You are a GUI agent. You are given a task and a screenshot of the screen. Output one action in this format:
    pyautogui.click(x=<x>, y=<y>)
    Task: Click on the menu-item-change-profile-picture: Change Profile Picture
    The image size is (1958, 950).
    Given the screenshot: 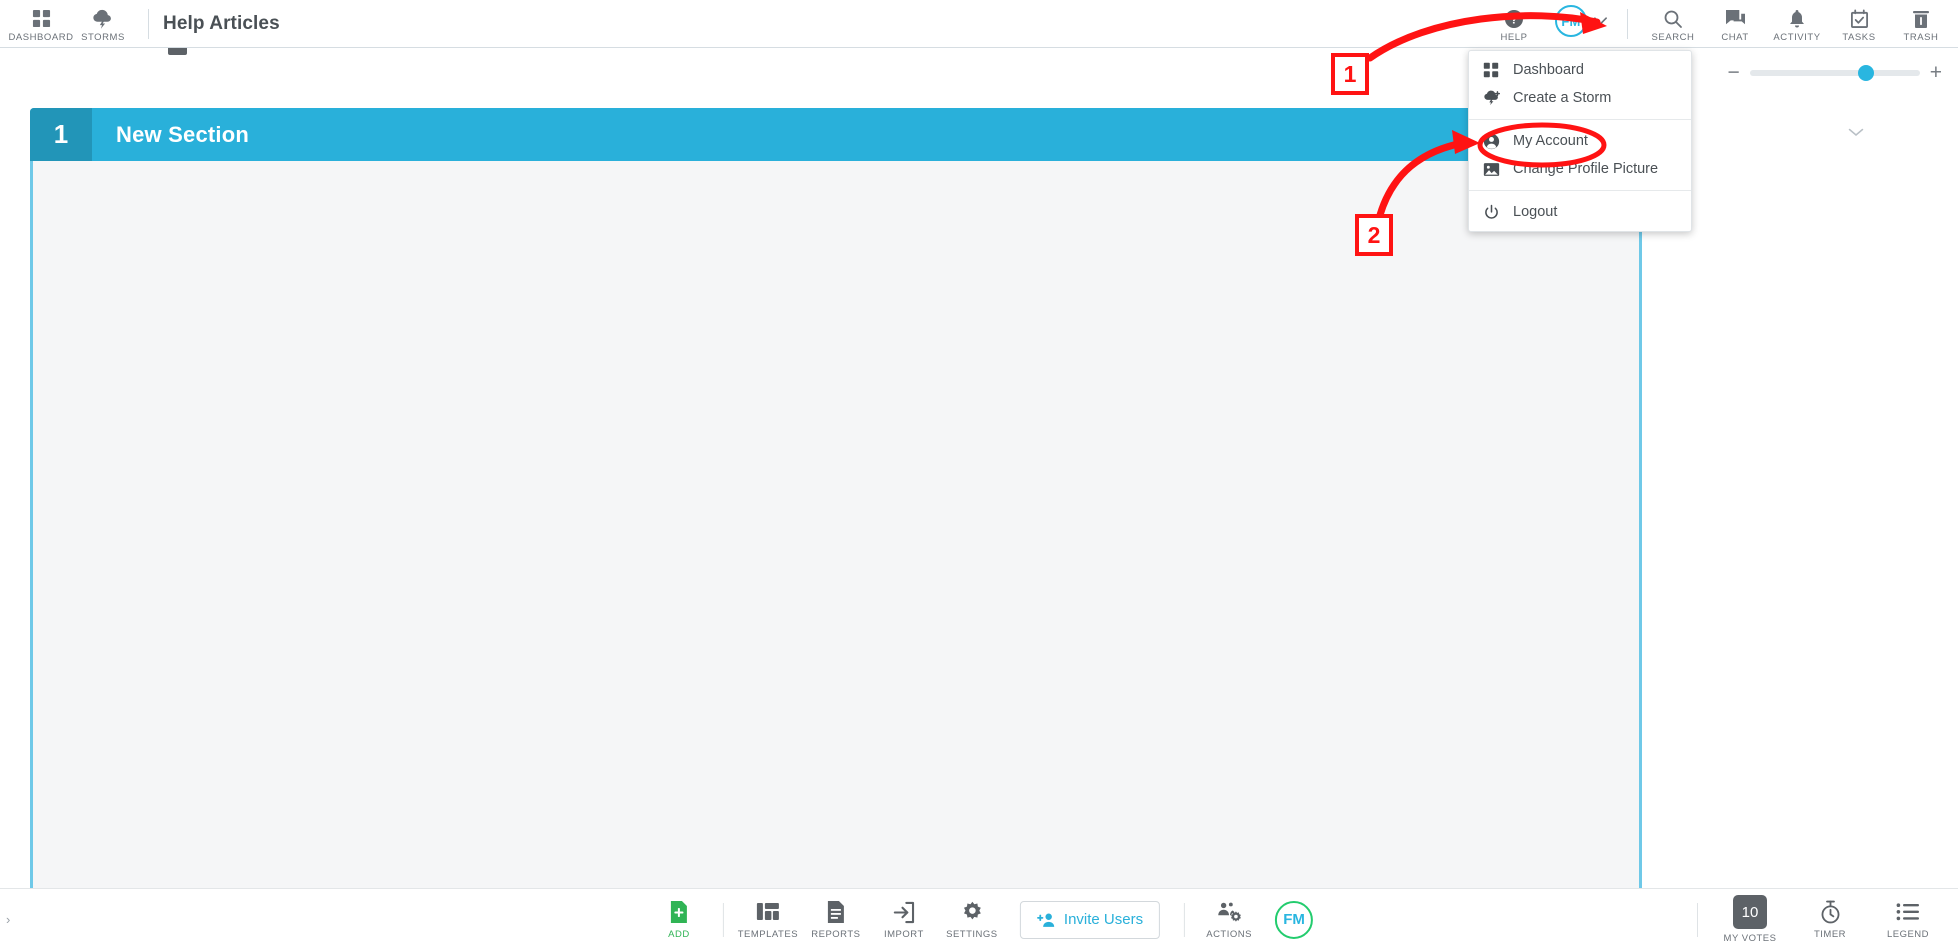 What is the action you would take?
    pyautogui.click(x=1580, y=169)
    